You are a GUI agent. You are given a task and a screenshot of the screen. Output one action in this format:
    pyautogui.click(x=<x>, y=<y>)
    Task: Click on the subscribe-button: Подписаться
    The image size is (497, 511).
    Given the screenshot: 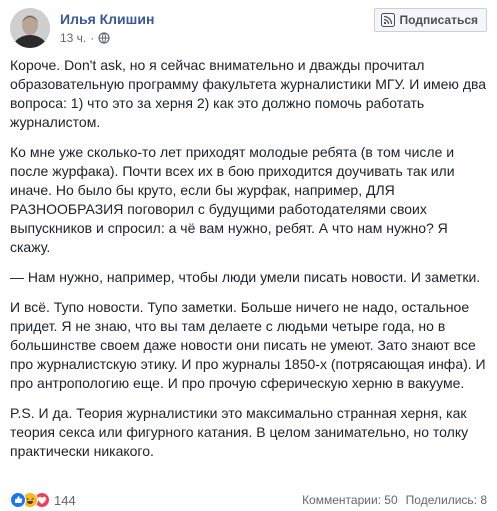 What is the action you would take?
    pyautogui.click(x=430, y=20)
    